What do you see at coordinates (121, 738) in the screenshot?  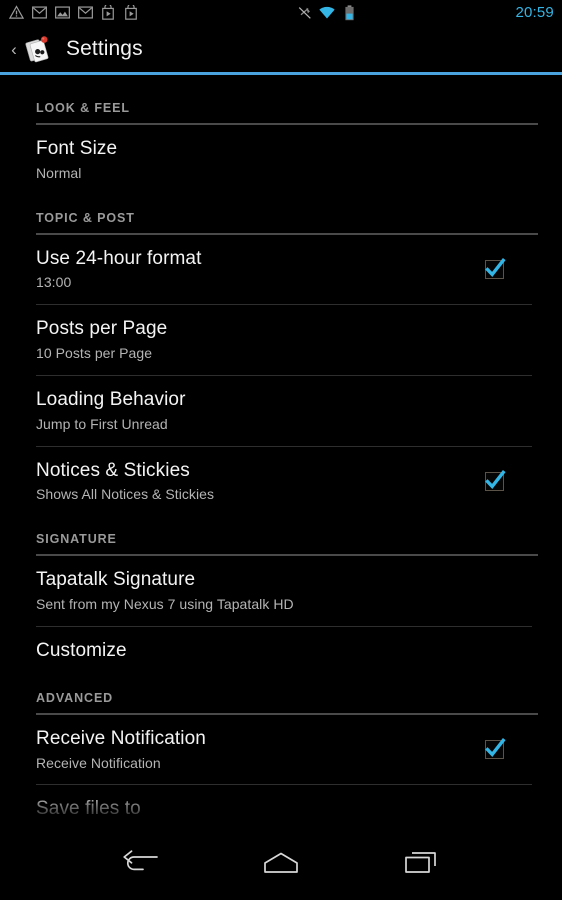 I see `settings-row-title: Receive Notification` at bounding box center [121, 738].